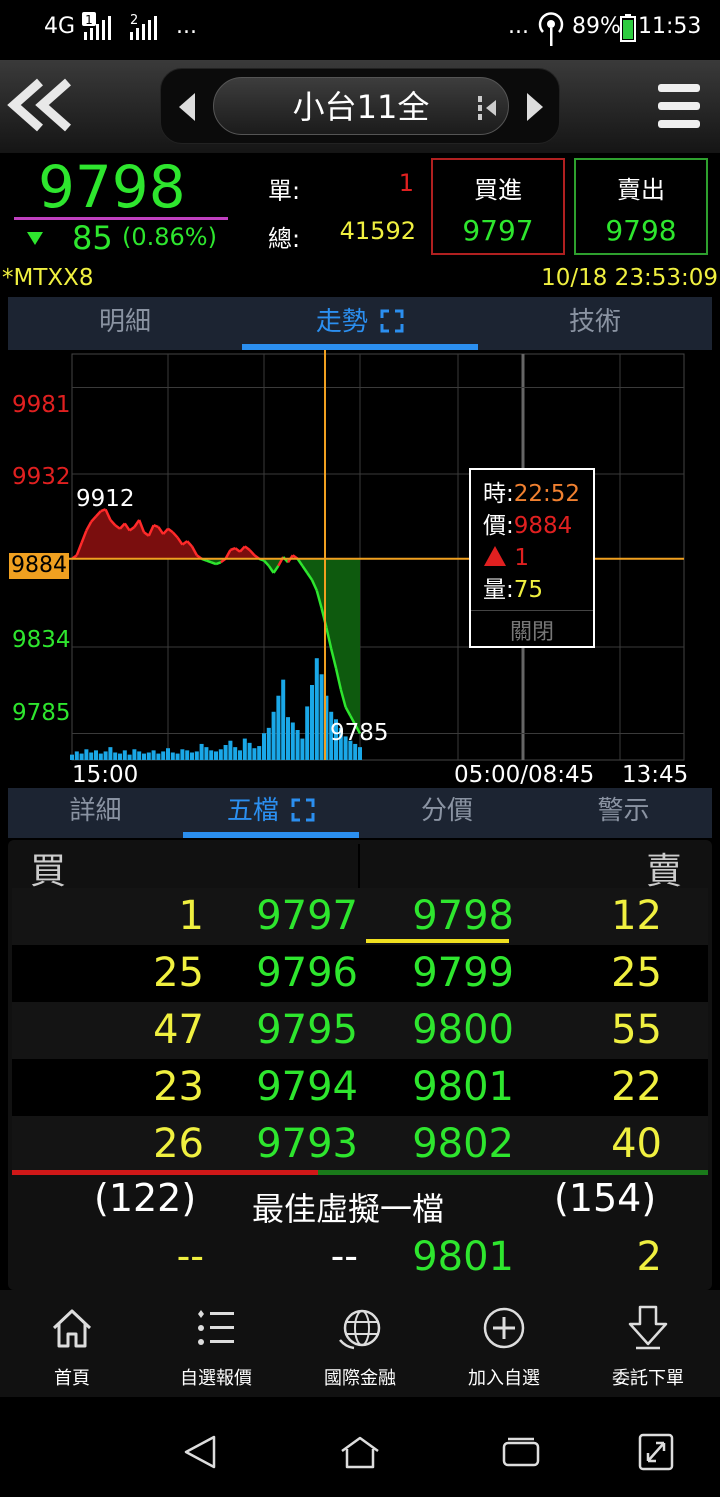 The height and width of the screenshot is (1497, 720). I want to click on nav-global: 國際金融, so click(360, 1343).